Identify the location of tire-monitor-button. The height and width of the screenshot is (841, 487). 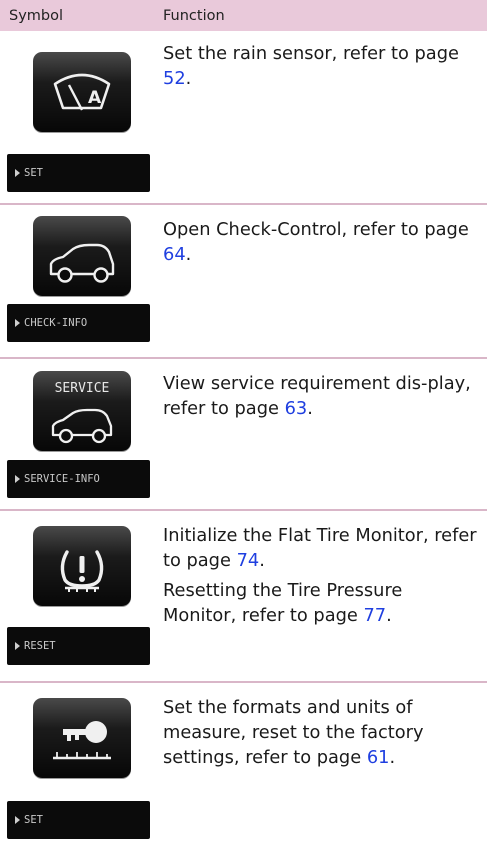
(82, 566).